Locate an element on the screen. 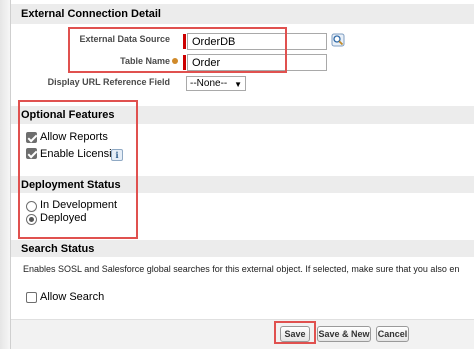 This screenshot has width=474, height=359. external-data-source-label: External Data Source is located at coordinates (124, 39).